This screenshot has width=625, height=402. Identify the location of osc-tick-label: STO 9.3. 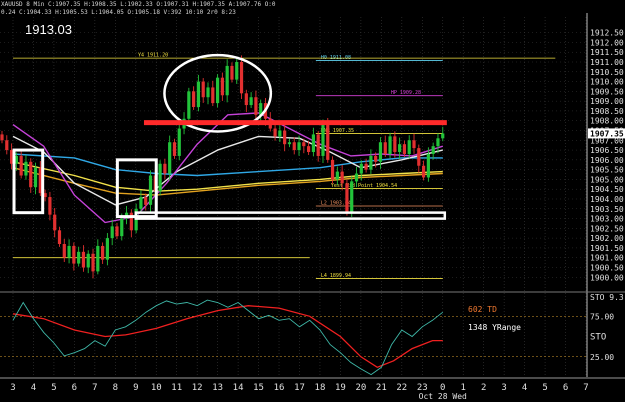
(607, 297).